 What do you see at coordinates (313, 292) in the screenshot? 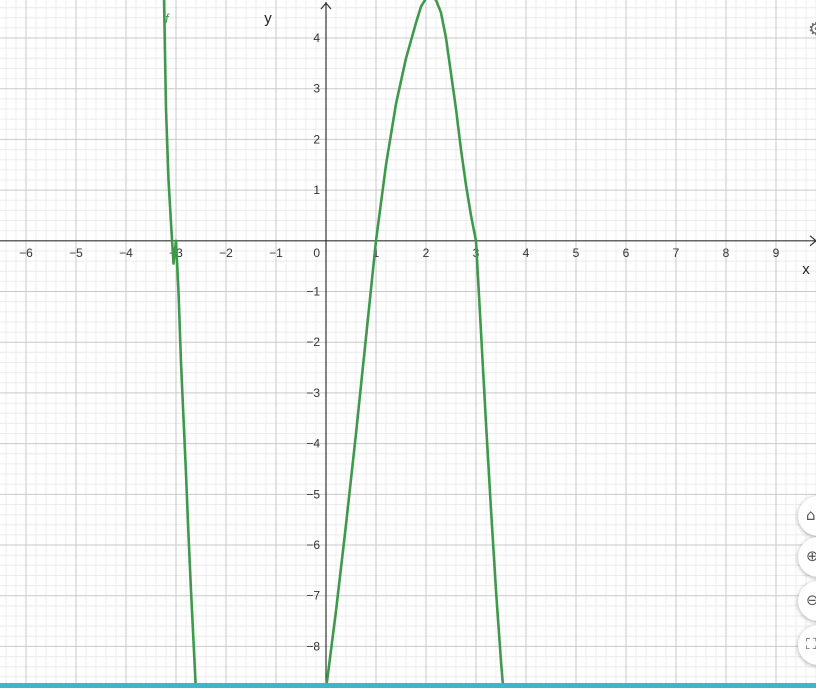
I see `y-tick-label: −1` at bounding box center [313, 292].